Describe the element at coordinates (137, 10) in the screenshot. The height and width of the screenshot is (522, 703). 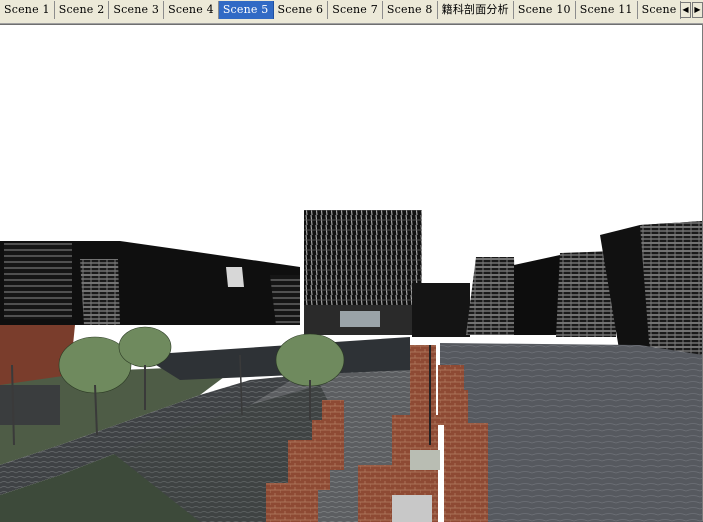
I see `scene-tab: Scene 3` at that location.